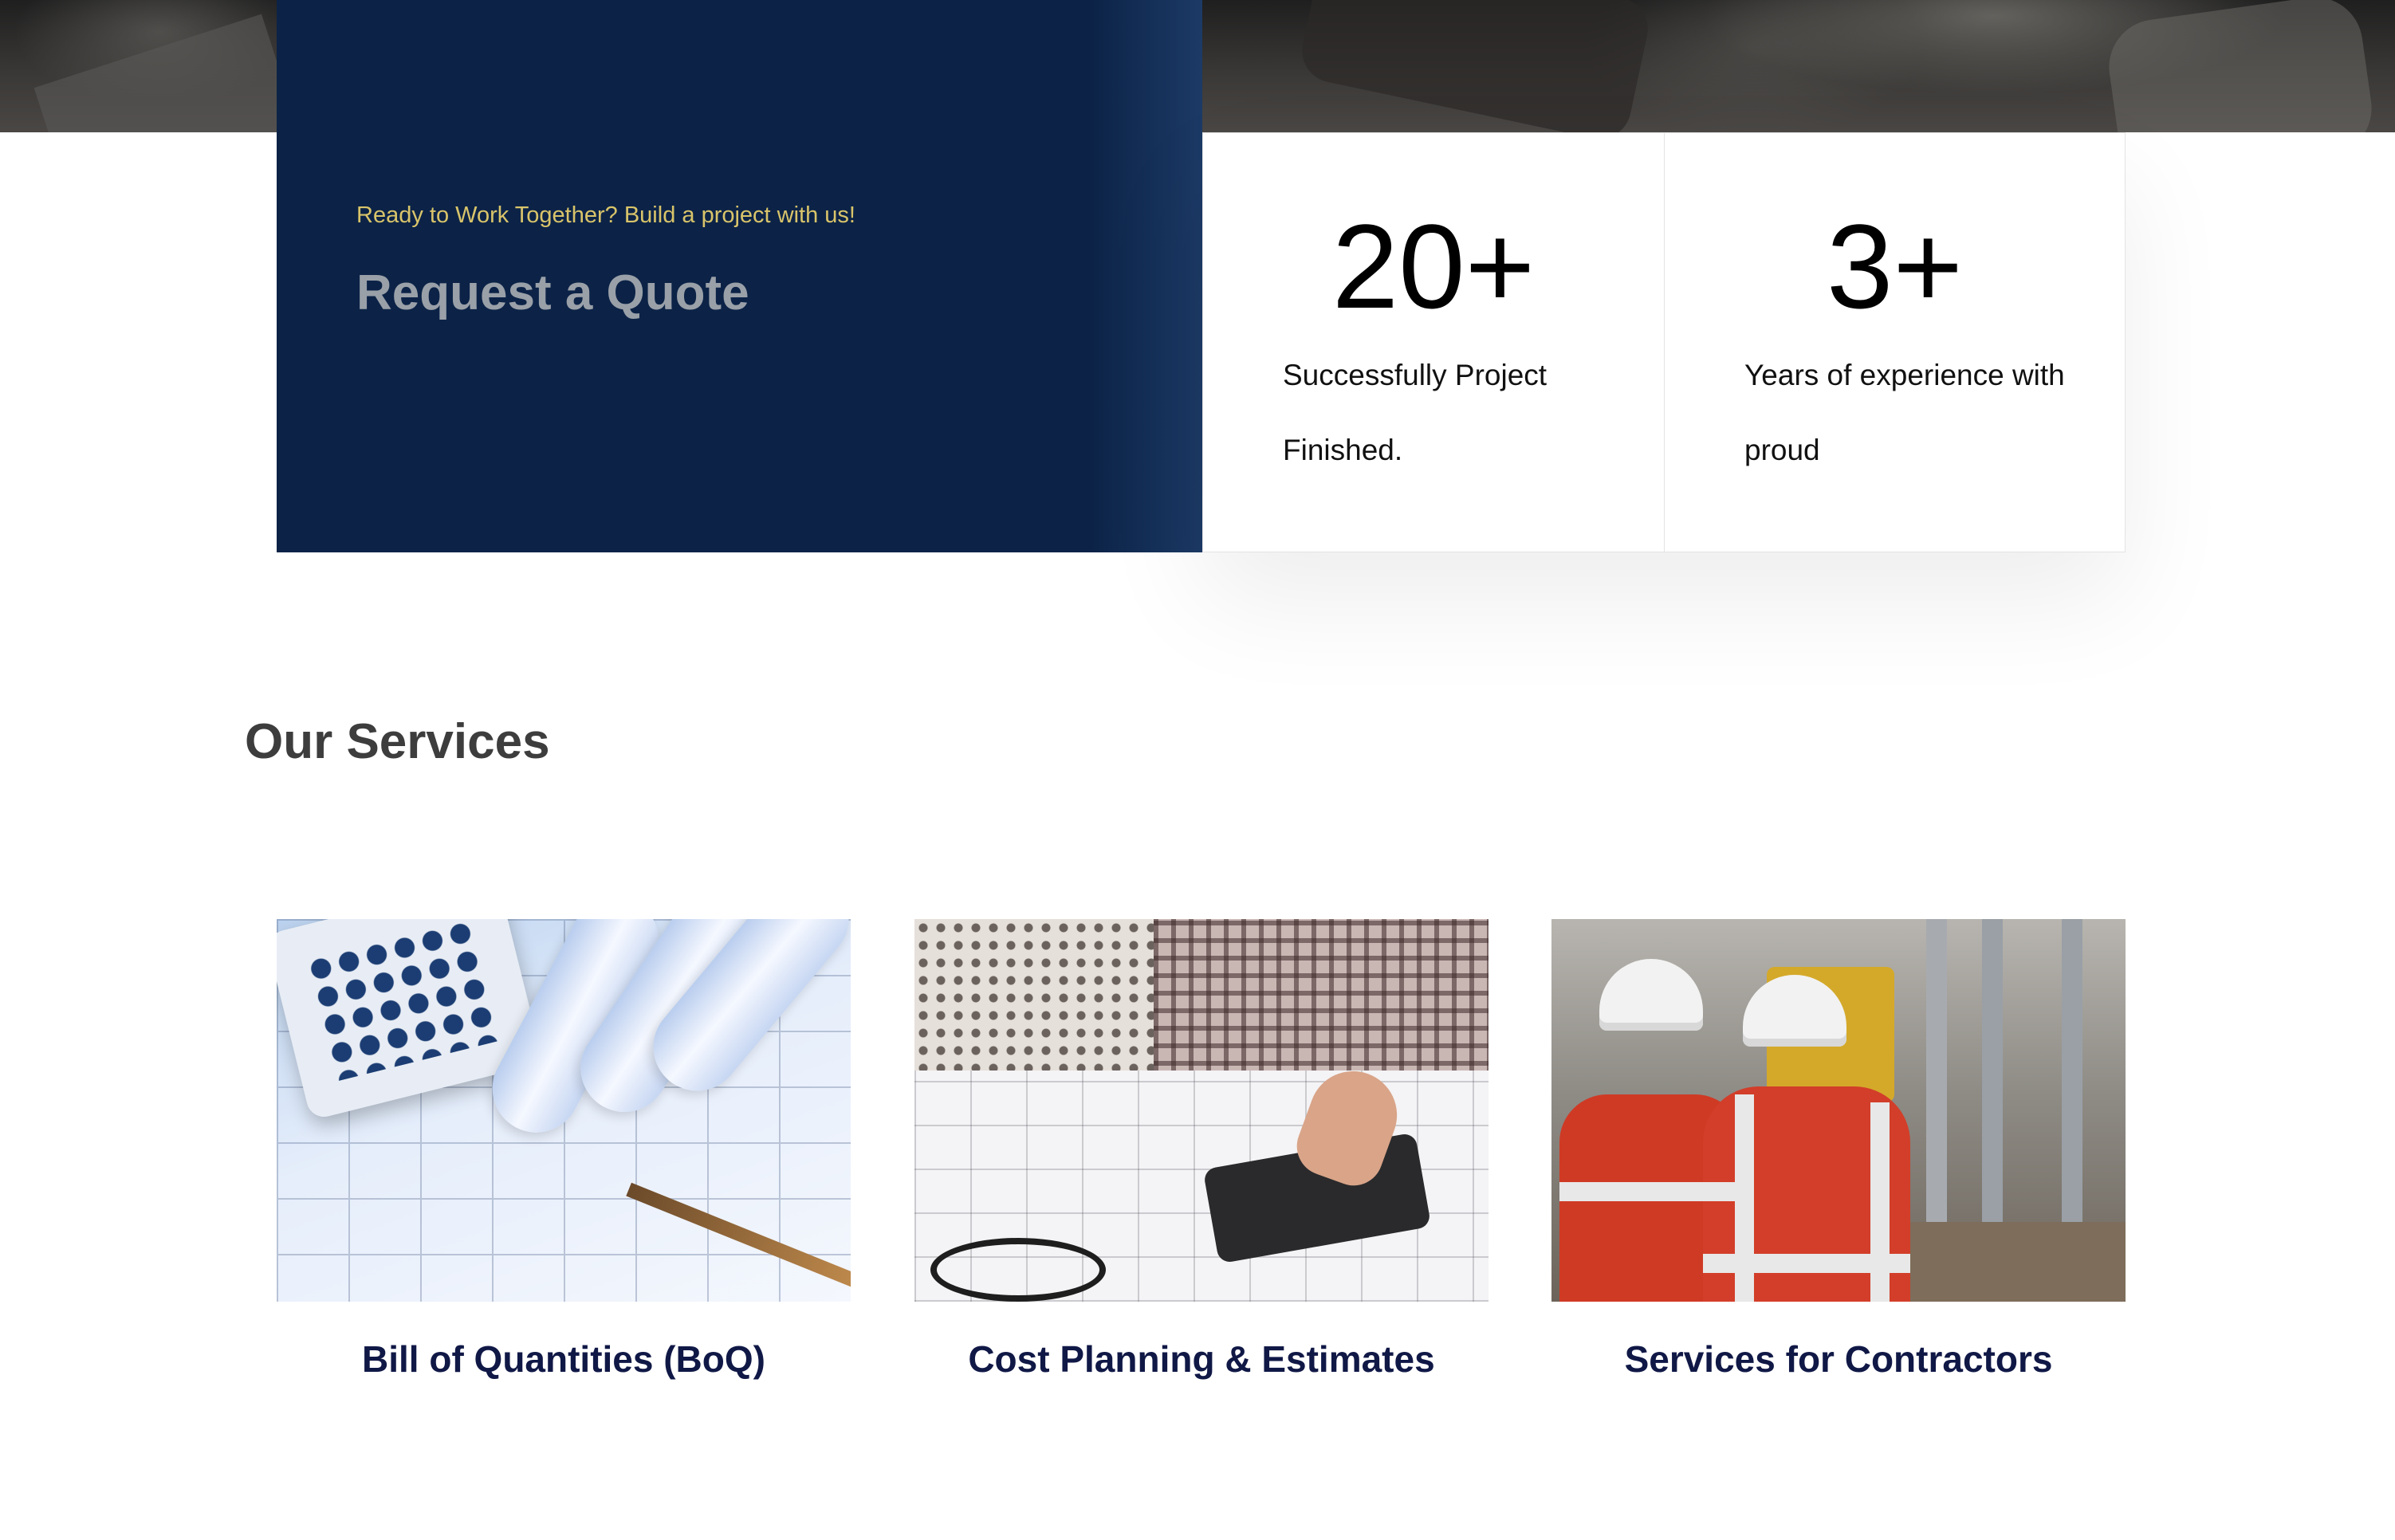  I want to click on people-calculating-image, so click(1201, 1110).